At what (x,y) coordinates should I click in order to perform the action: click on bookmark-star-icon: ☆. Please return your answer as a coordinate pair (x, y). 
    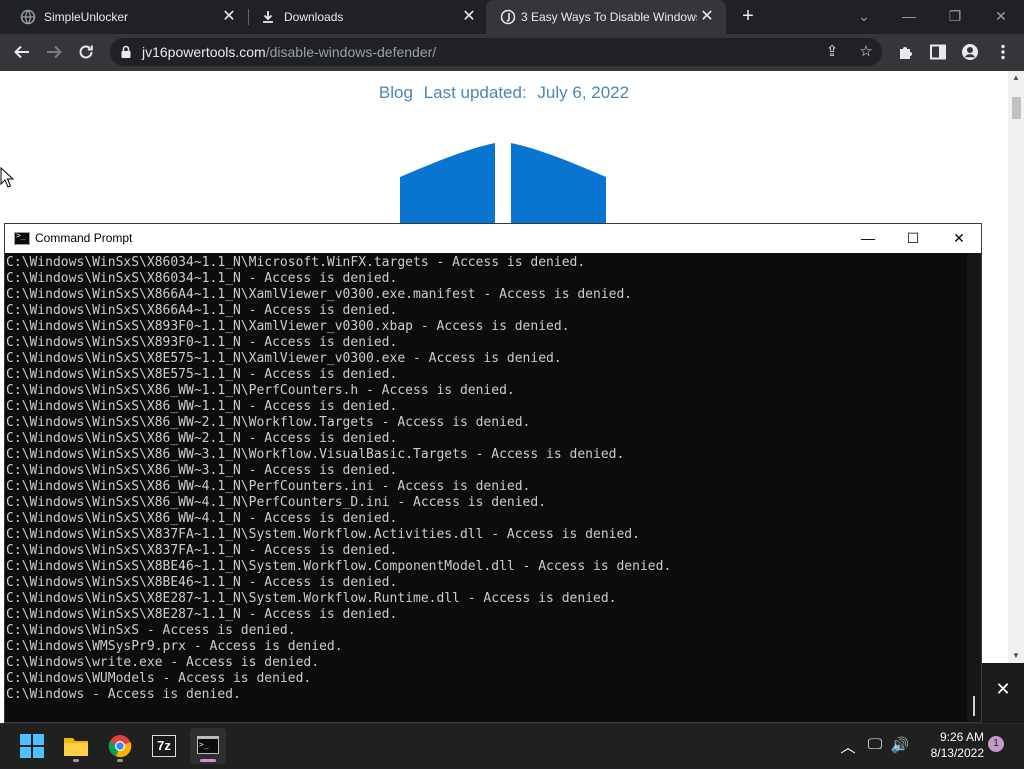
    Looking at the image, I should click on (866, 52).